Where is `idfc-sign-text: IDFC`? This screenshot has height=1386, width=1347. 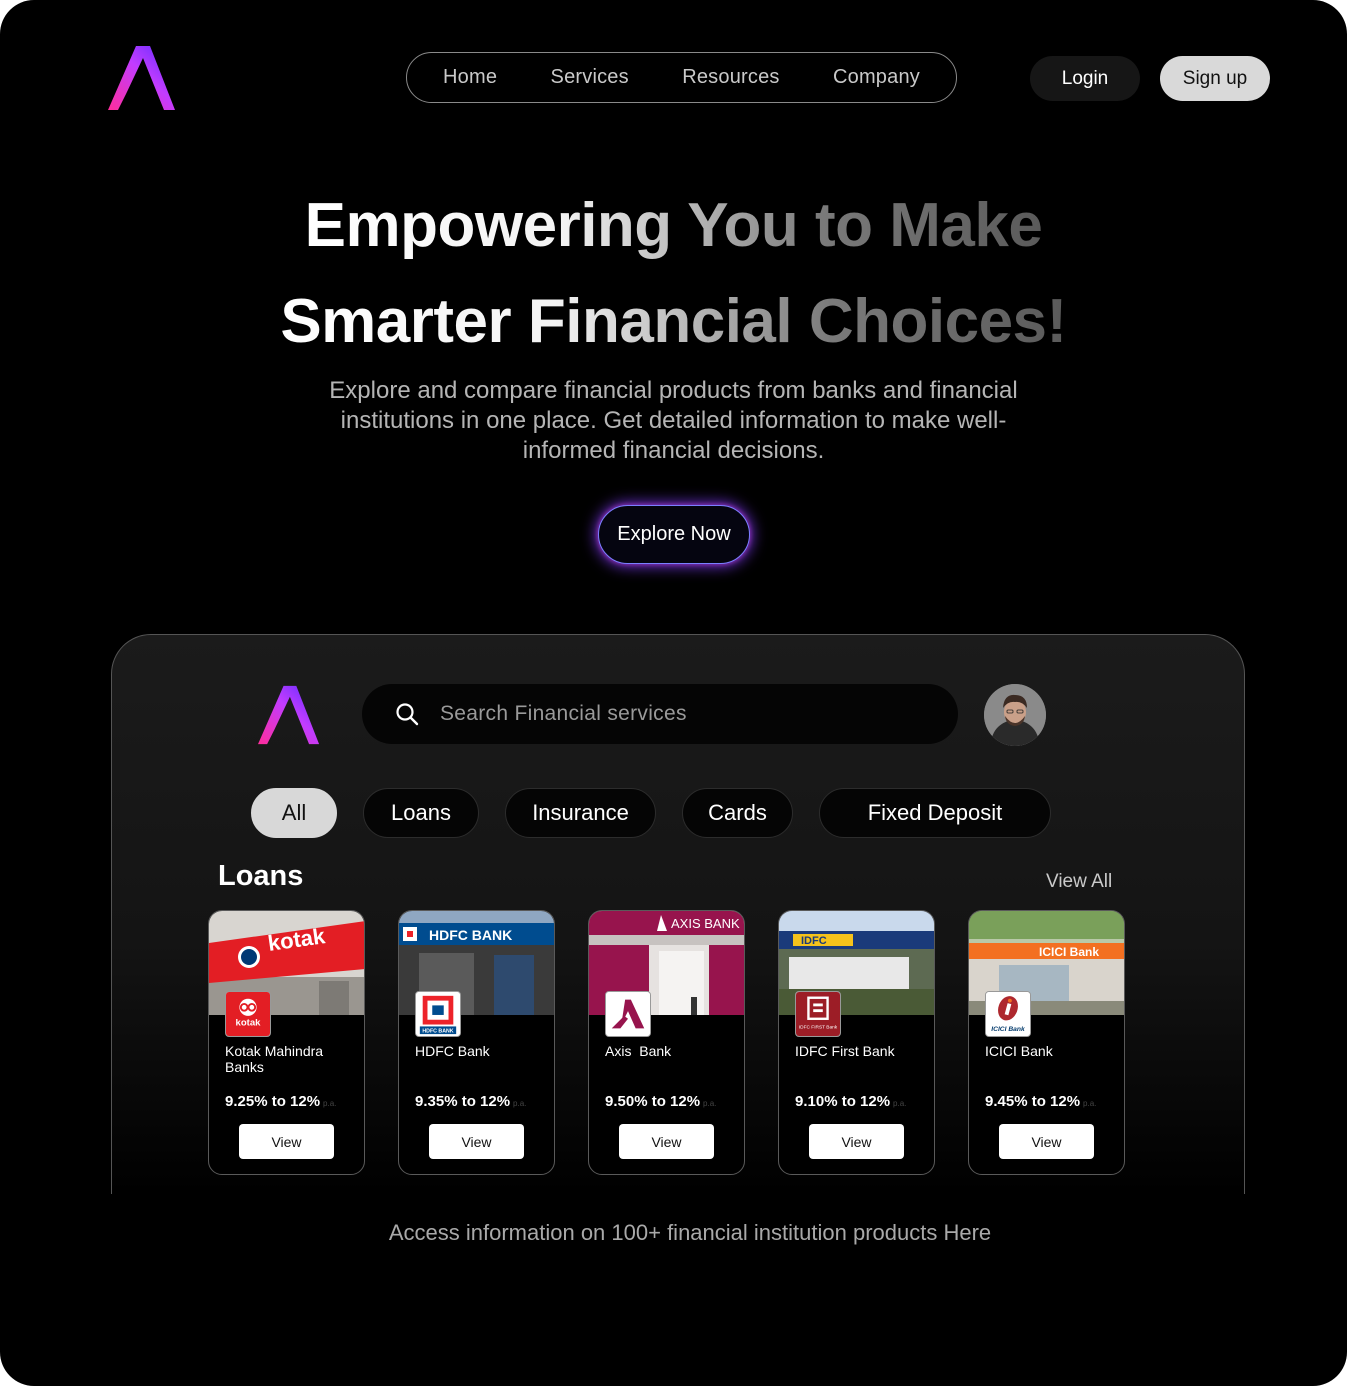
idfc-sign-text: IDFC is located at coordinates (814, 941).